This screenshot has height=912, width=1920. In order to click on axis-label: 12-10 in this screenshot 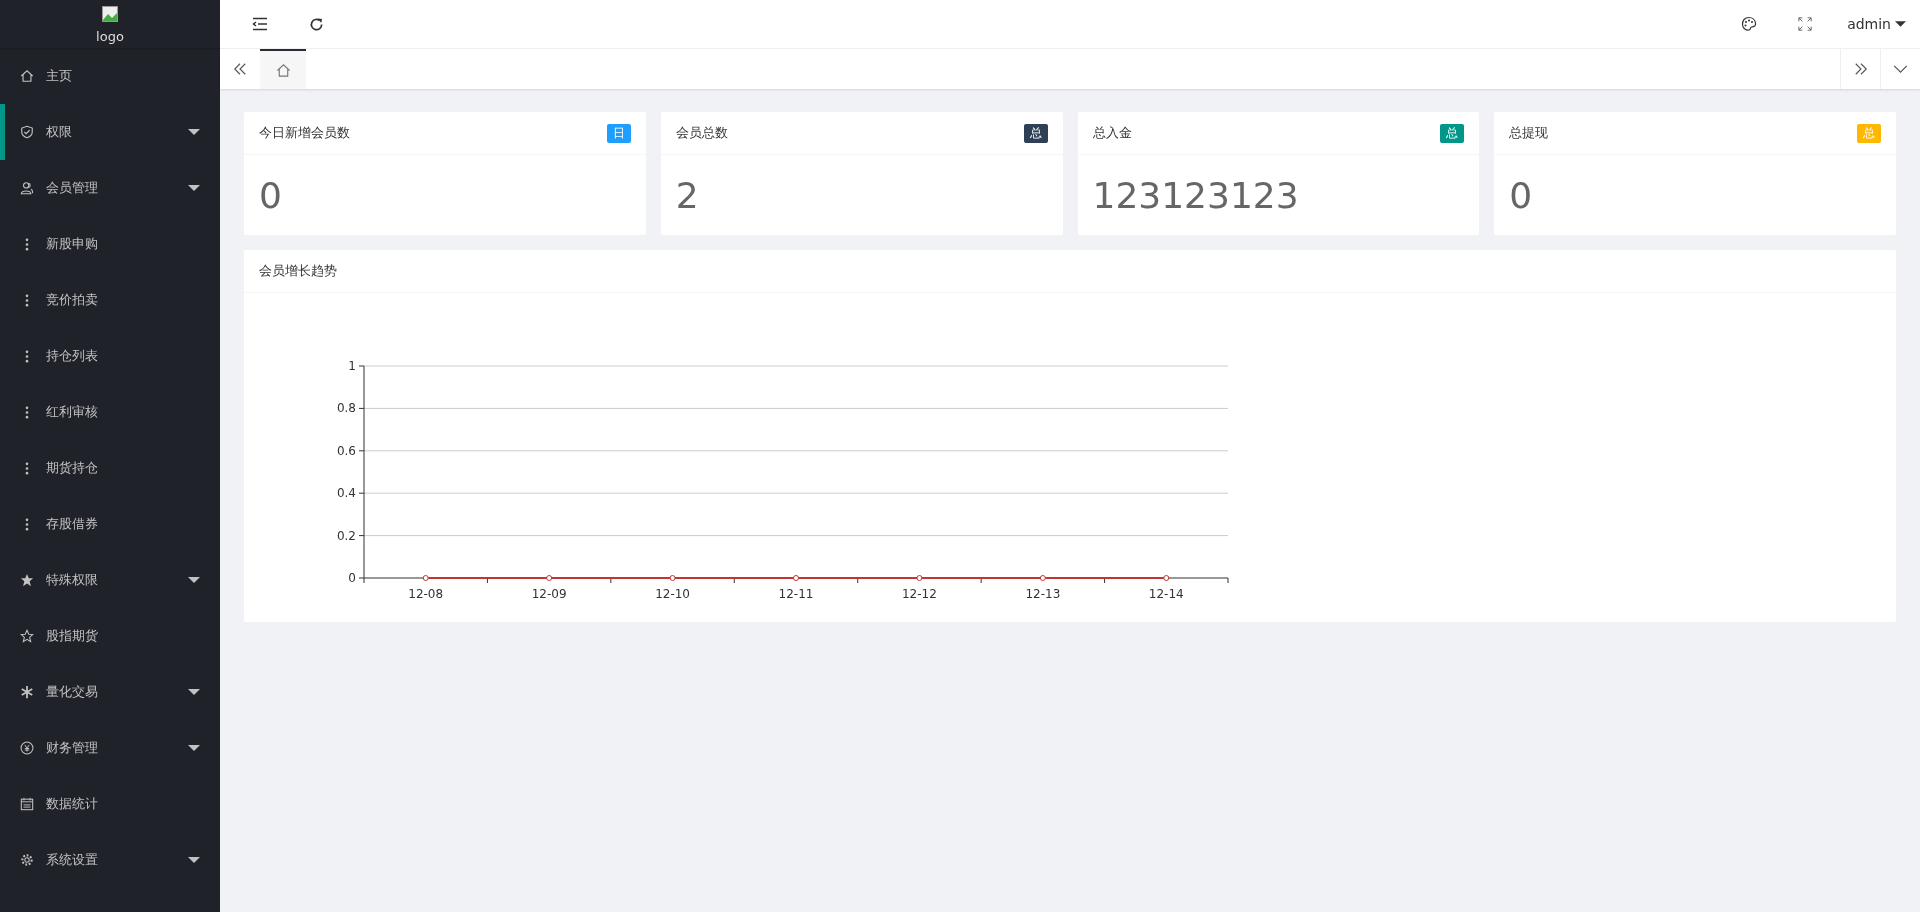, I will do `click(672, 594)`.